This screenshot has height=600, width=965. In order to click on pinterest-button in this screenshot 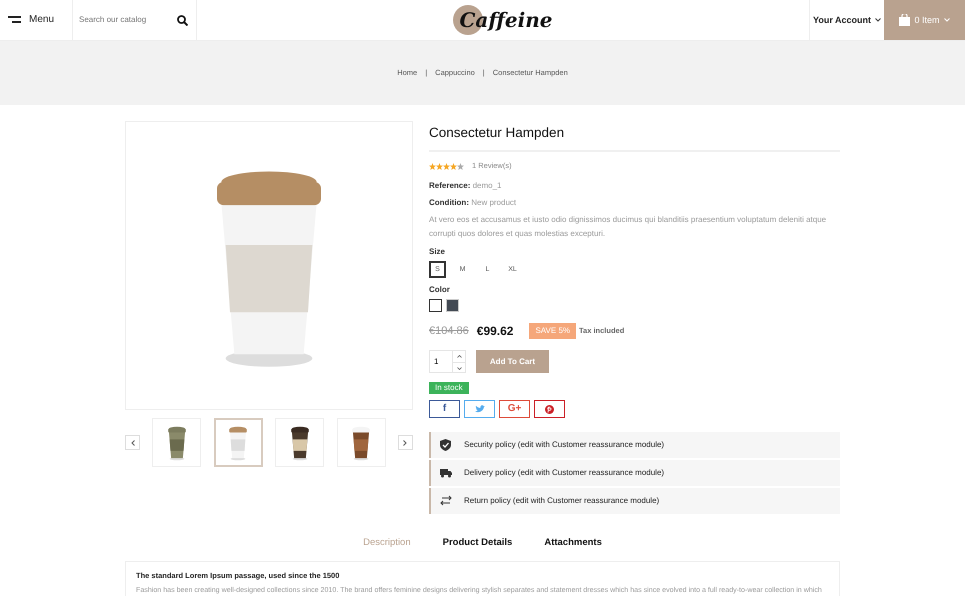, I will do `click(549, 409)`.